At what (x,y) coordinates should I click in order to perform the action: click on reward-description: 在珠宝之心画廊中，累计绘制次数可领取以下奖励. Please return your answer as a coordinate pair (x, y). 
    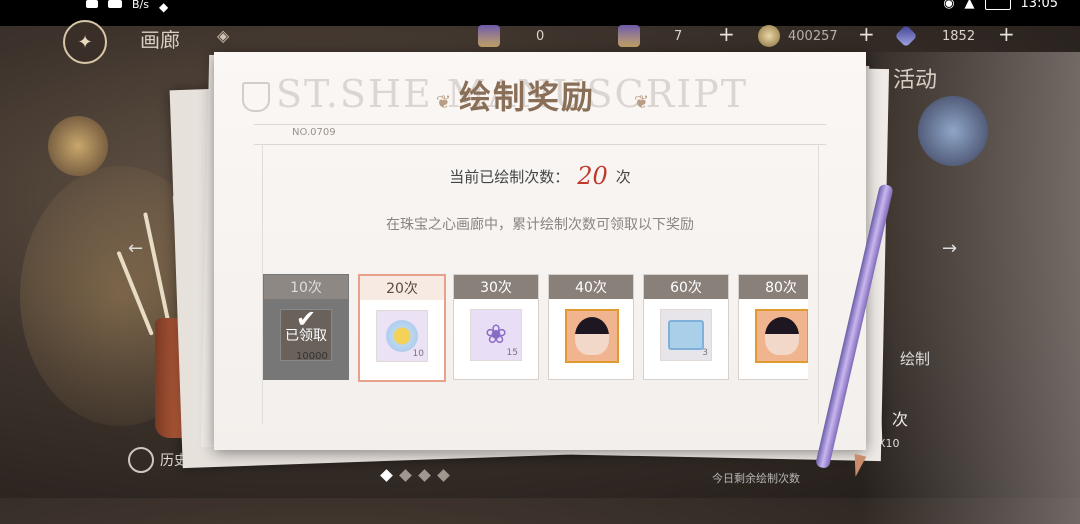
    Looking at the image, I should click on (540, 225).